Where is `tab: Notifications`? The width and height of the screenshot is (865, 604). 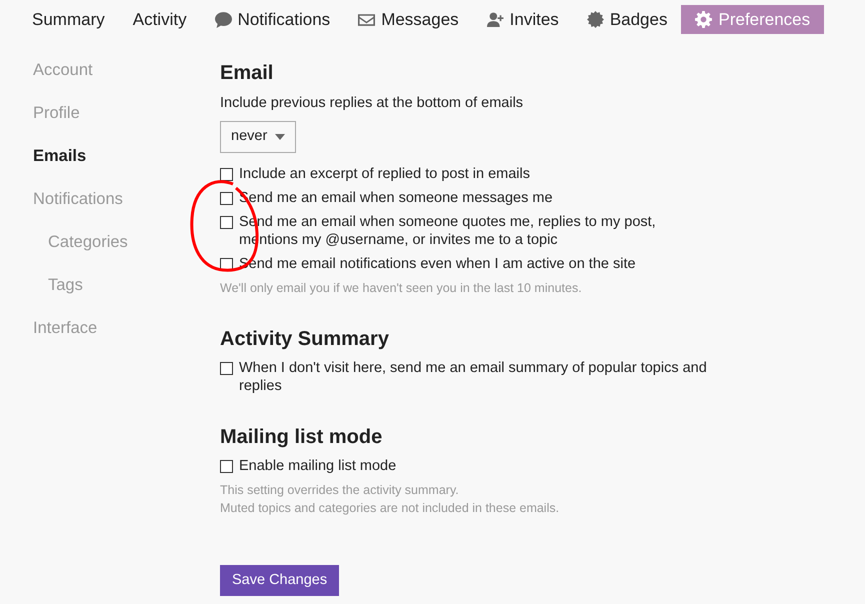 tab: Notifications is located at coordinates (272, 19).